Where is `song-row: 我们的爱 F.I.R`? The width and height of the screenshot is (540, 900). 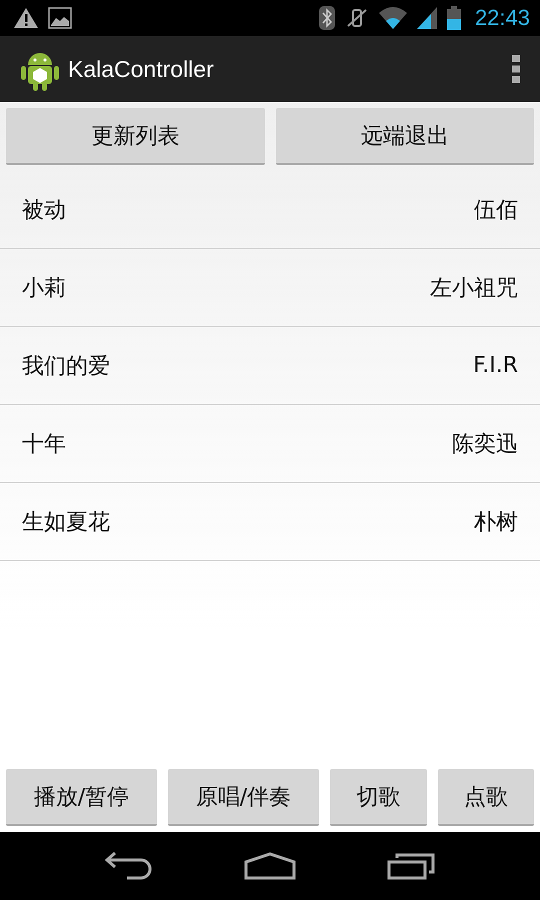 song-row: 我们的爱 F.I.R is located at coordinates (270, 366).